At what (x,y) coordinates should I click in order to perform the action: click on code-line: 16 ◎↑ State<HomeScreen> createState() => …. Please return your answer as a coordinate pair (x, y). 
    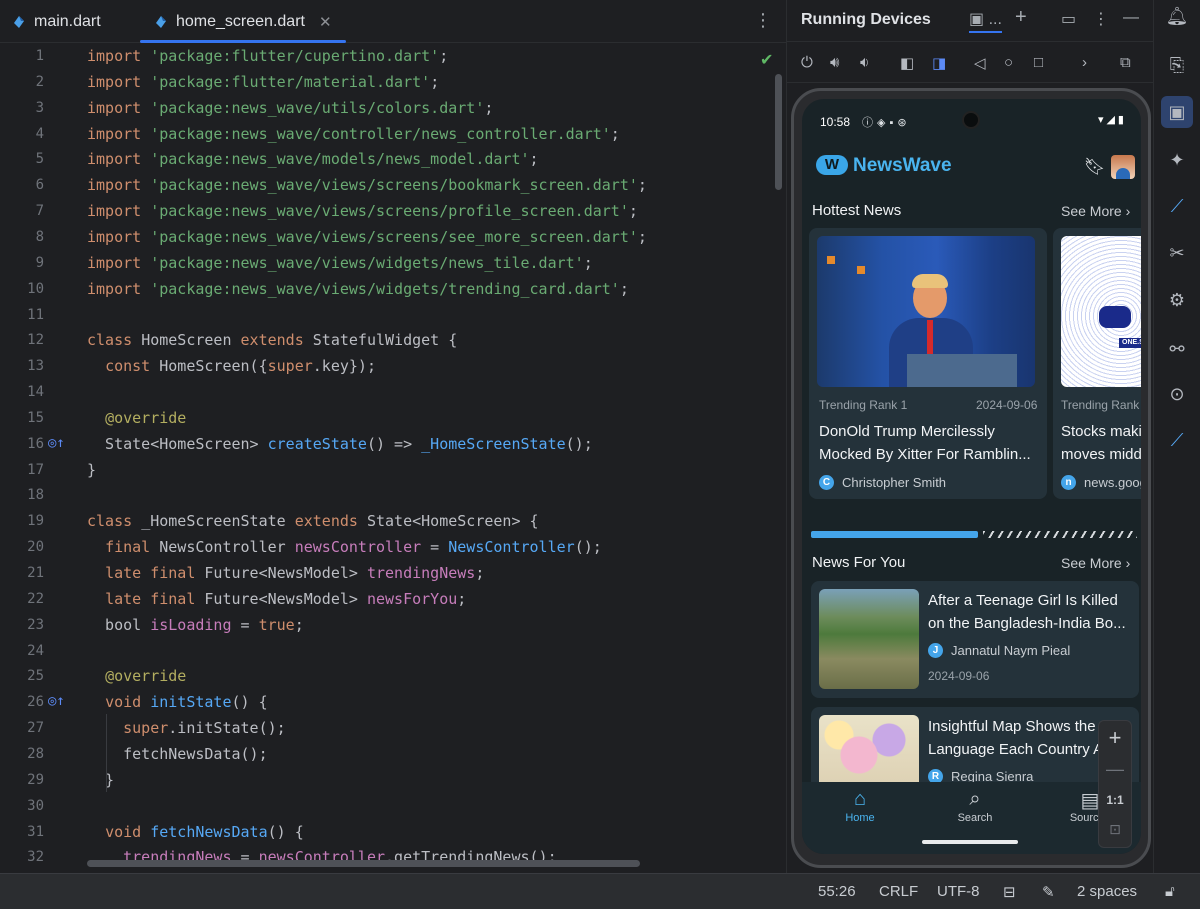
    Looking at the image, I should click on (393, 445).